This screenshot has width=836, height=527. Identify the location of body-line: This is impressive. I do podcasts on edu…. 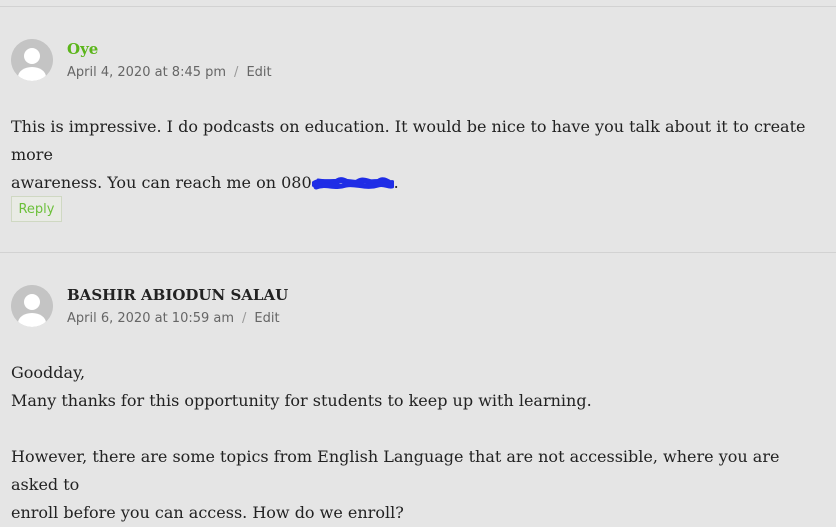
(408, 140).